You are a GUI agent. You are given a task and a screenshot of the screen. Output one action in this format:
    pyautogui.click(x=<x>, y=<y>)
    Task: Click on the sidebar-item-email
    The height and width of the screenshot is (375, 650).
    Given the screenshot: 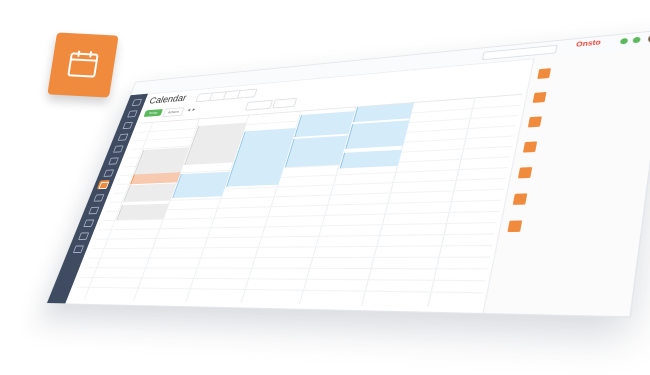 What is the action you would take?
    pyautogui.click(x=88, y=222)
    